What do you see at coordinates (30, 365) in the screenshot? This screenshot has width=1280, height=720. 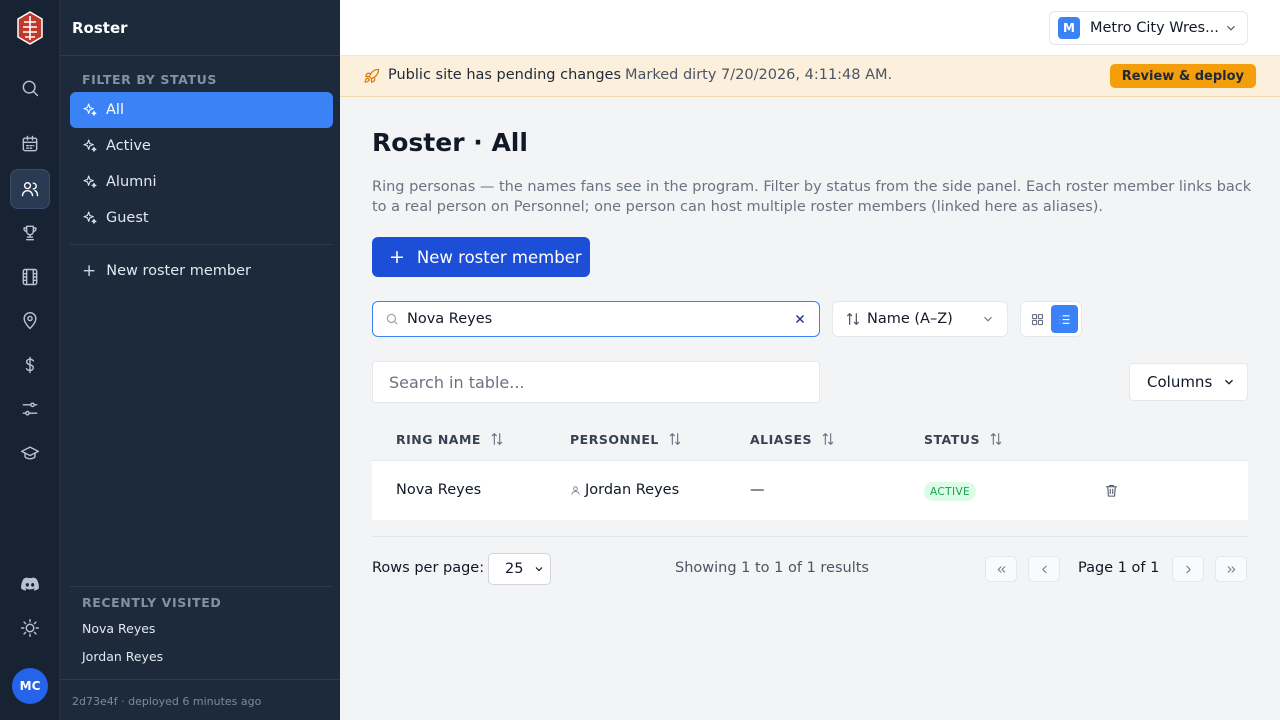 I see `dollar-icon` at bounding box center [30, 365].